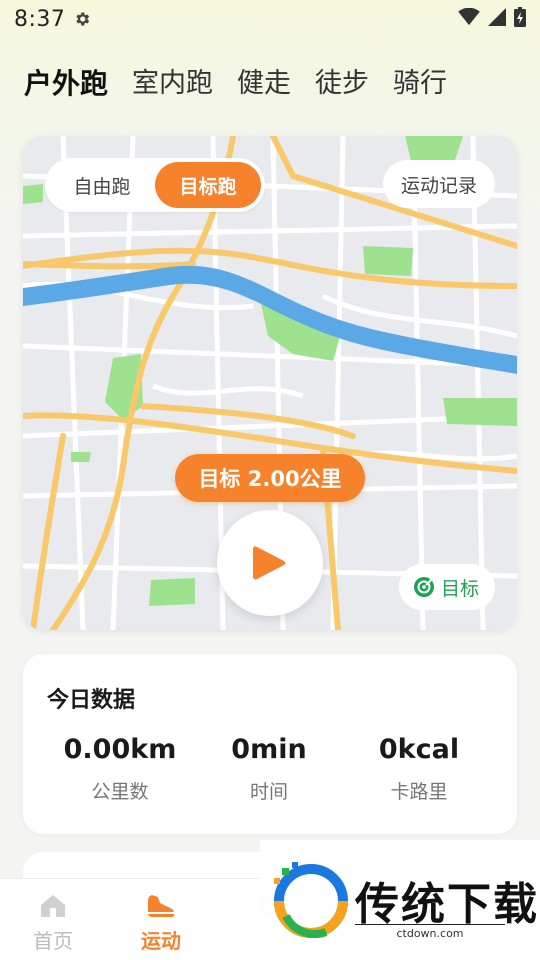  Describe the element at coordinates (419, 792) in the screenshot. I see `stat-calories-label: 卡路里` at that location.